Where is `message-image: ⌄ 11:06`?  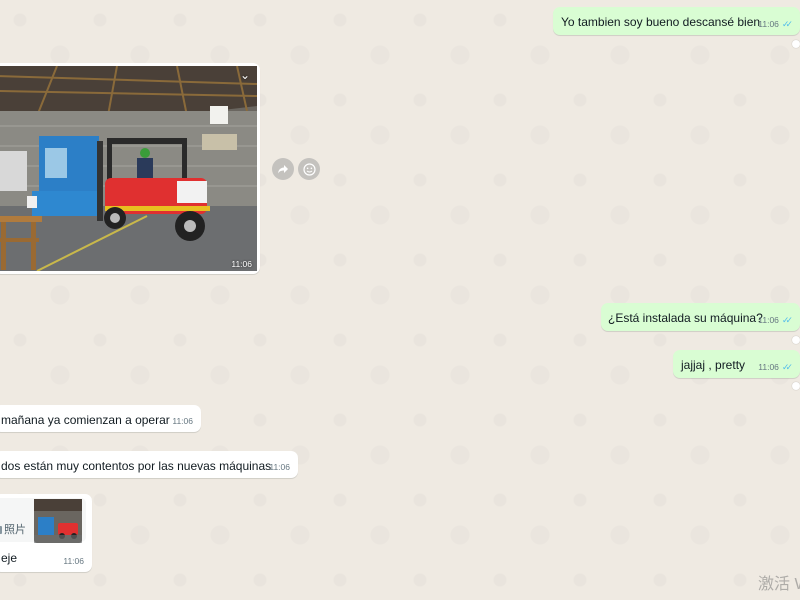 message-image: ⌄ 11:06 is located at coordinates (130, 168).